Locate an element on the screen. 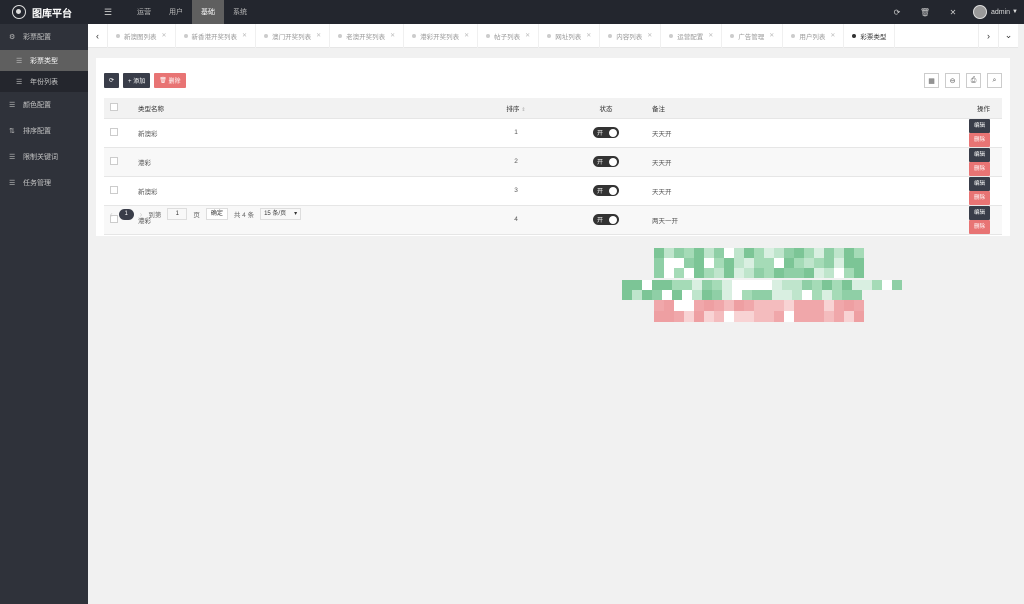  tab: 运营配置 ✕ is located at coordinates (692, 35).